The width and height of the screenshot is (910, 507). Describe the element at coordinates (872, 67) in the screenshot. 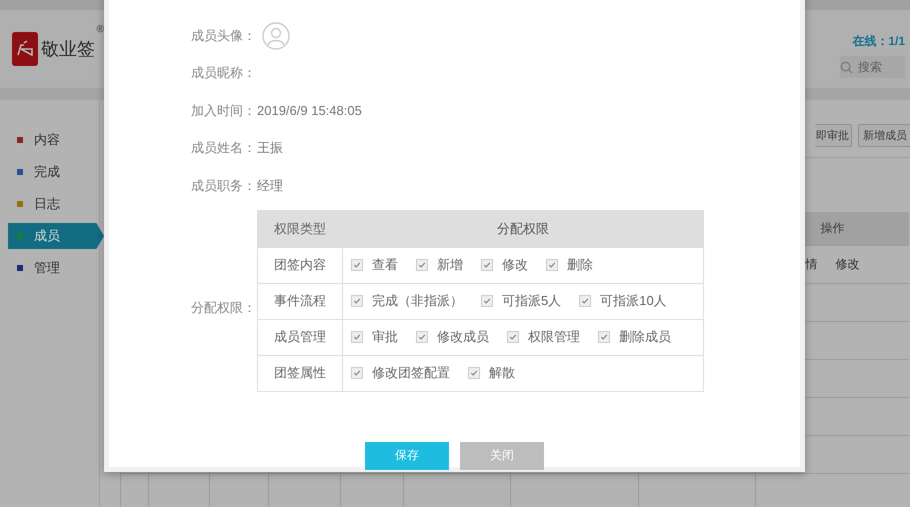

I see `search-field: 搜索` at that location.